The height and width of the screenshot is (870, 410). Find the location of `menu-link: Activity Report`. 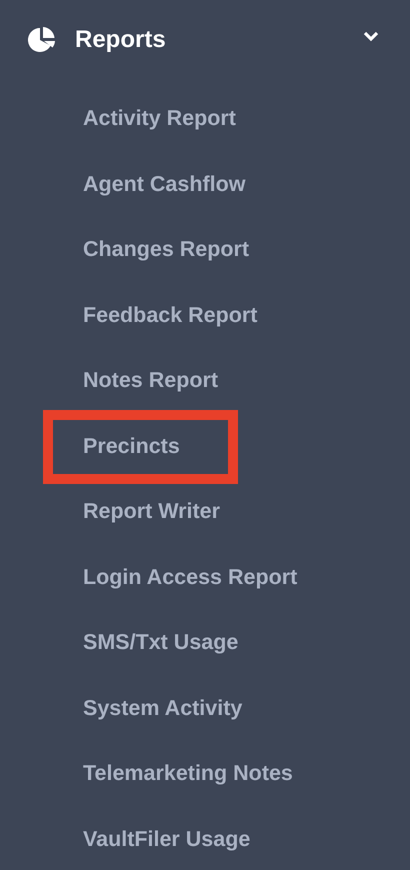

menu-link: Activity Report is located at coordinates (159, 119).